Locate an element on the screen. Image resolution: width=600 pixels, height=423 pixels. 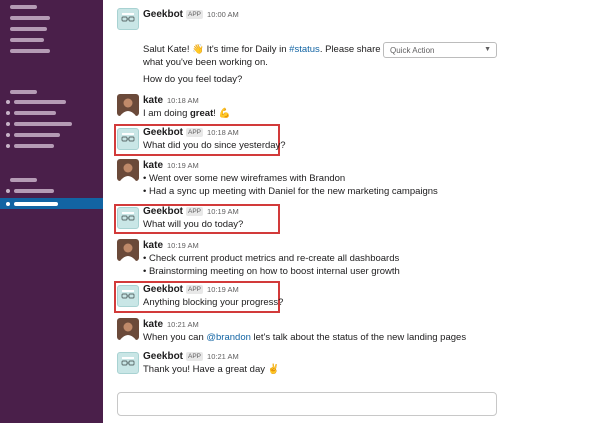
message-header: kate 10:18 AM is located at coordinates (171, 100).